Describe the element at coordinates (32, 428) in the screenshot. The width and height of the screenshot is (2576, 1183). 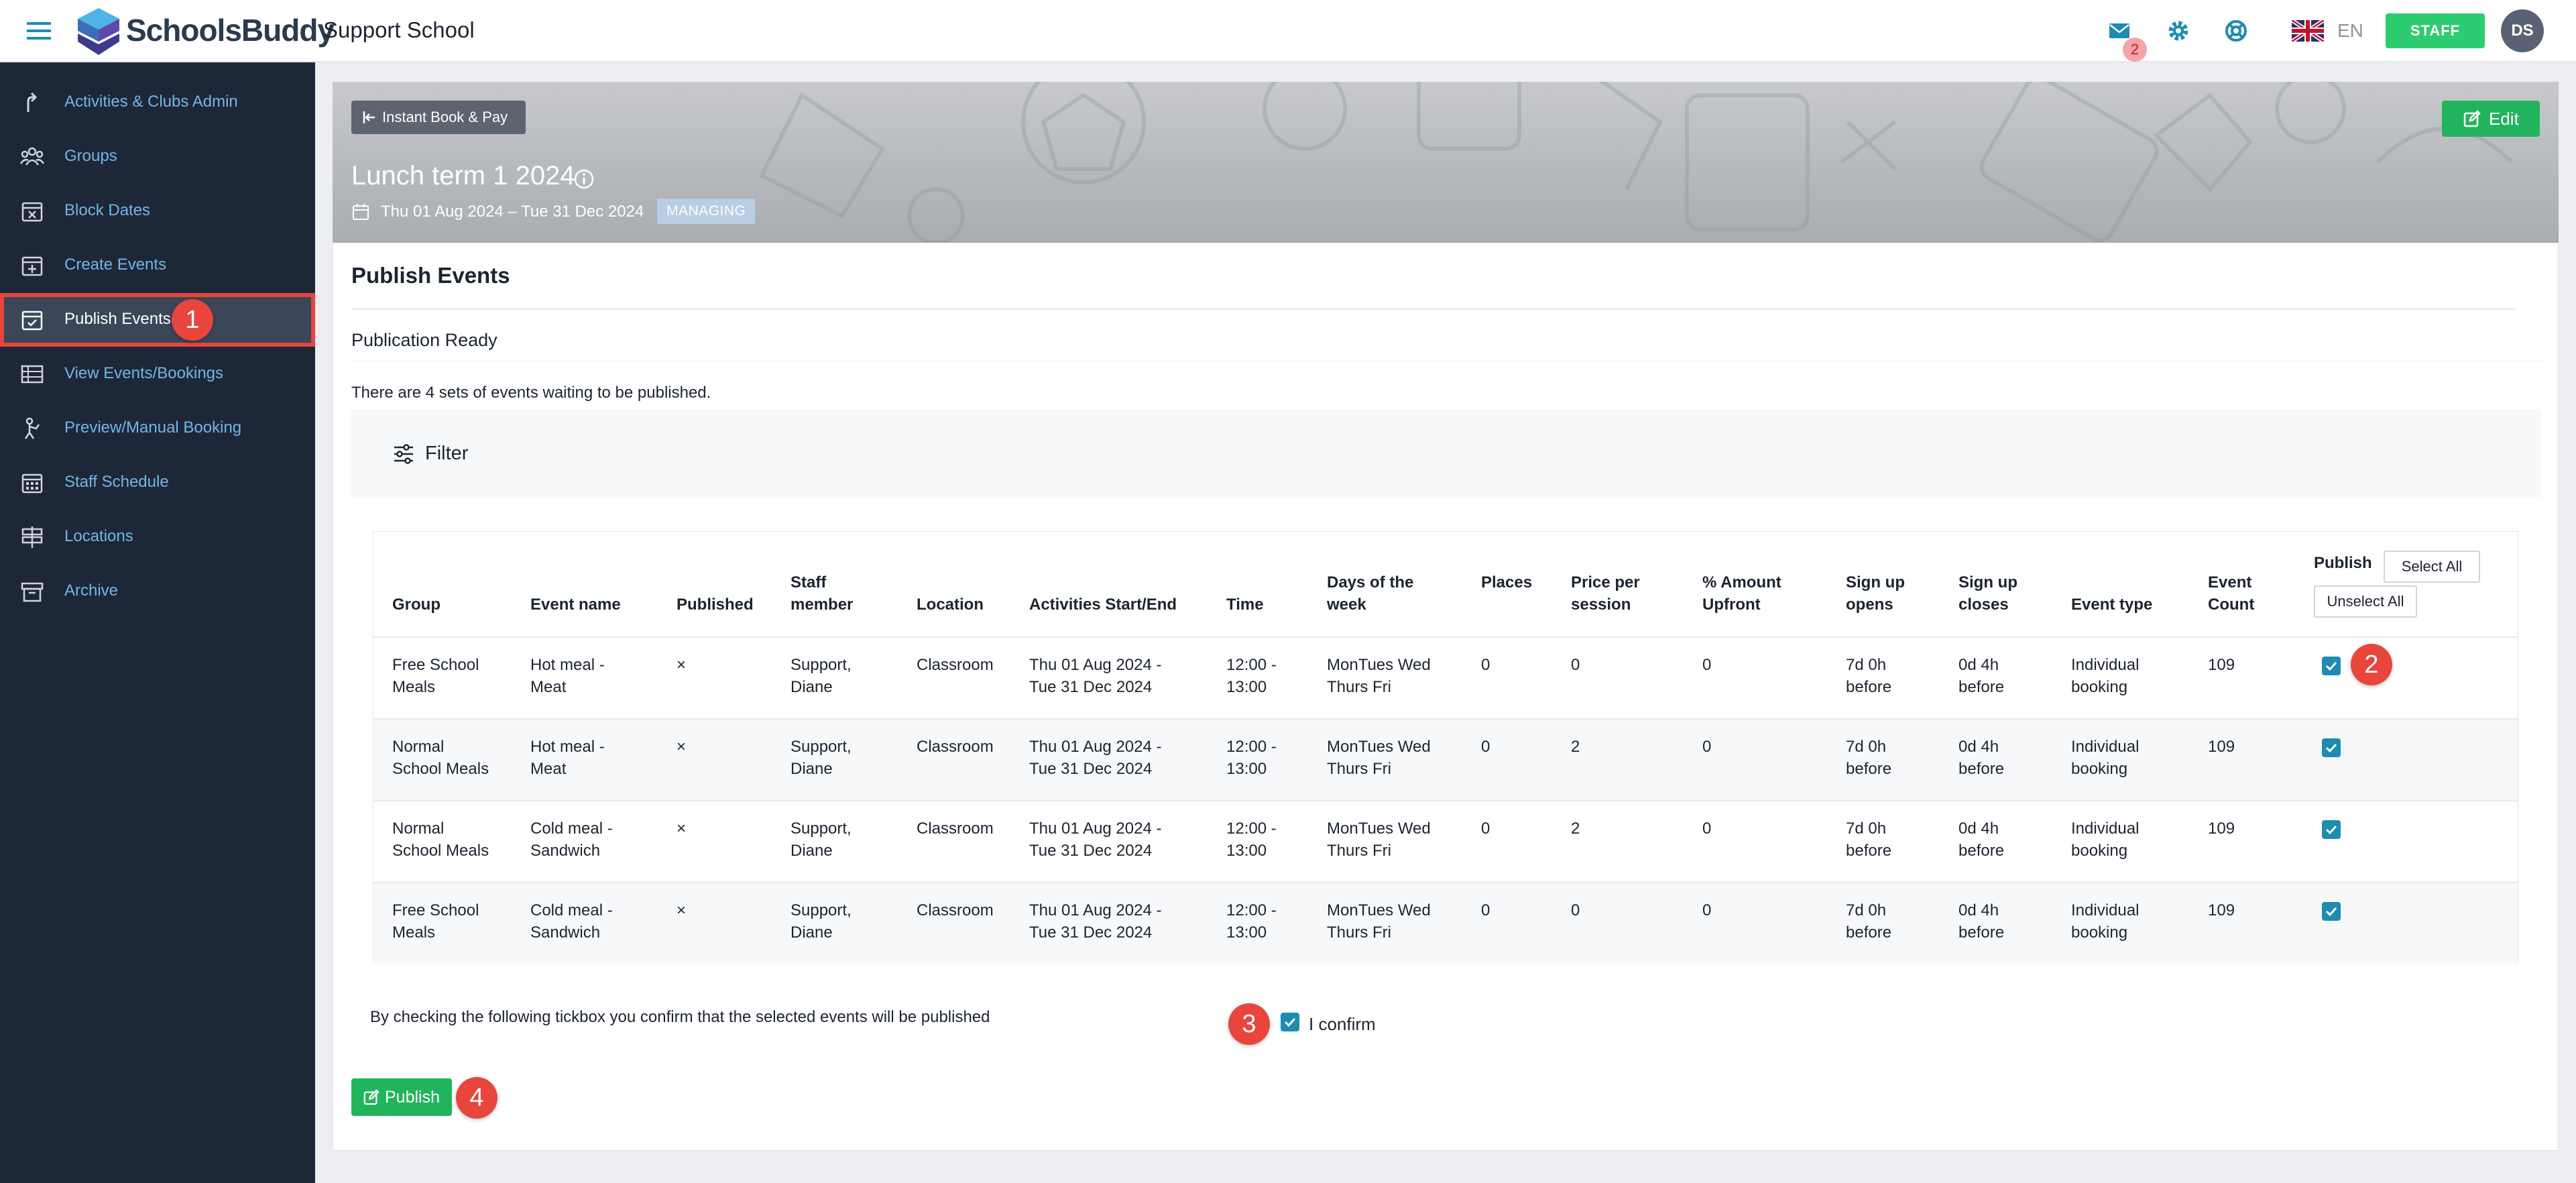
I see `person-icon` at that location.